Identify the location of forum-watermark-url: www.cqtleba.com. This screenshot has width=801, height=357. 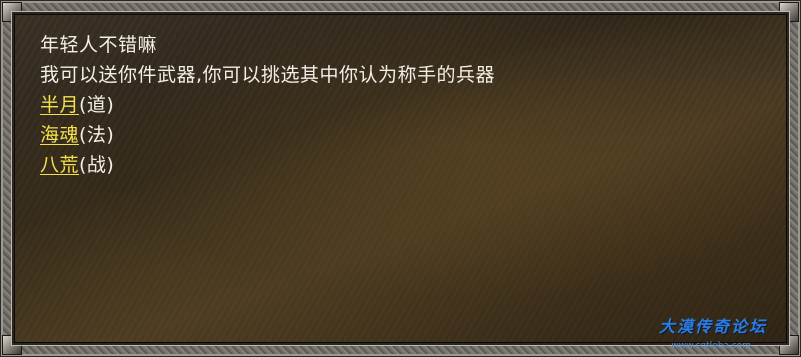
(711, 346).